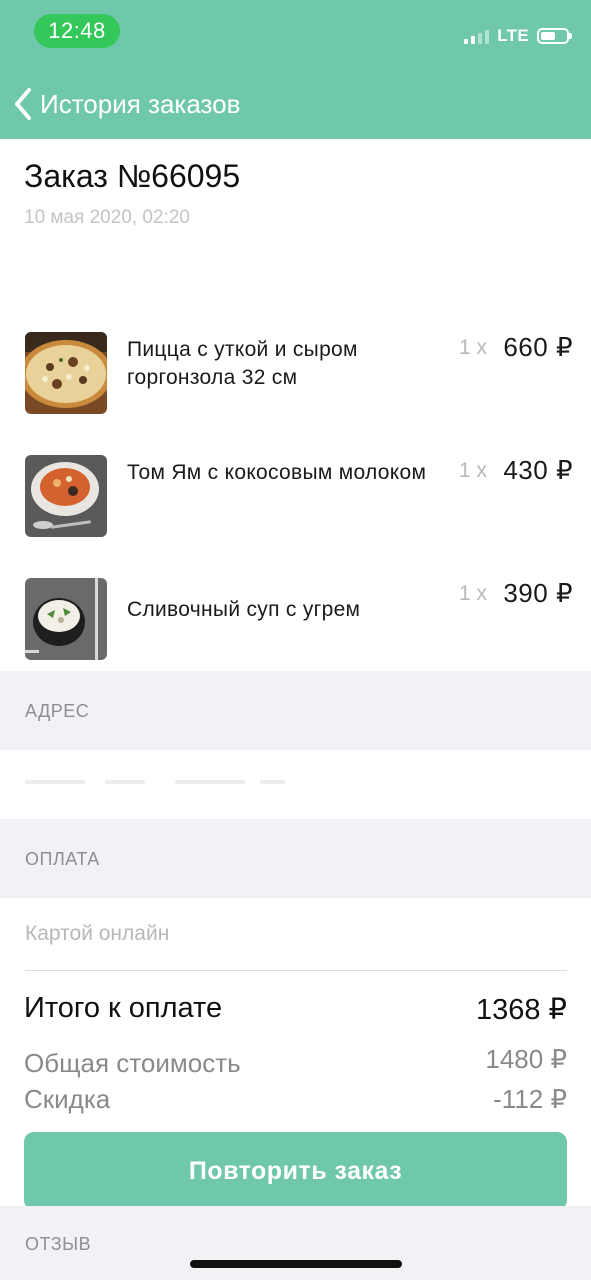 The width and height of the screenshot is (591, 1280). I want to click on review-header-label: ОТЗЫВ, so click(58, 1244).